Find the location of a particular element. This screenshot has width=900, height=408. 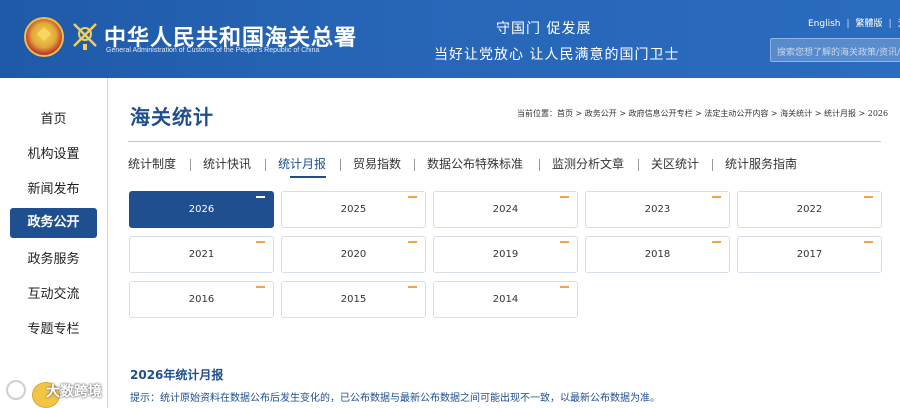

motto-line-2: 当好让党放心 让人民满意的国门卫士 is located at coordinates (557, 55).